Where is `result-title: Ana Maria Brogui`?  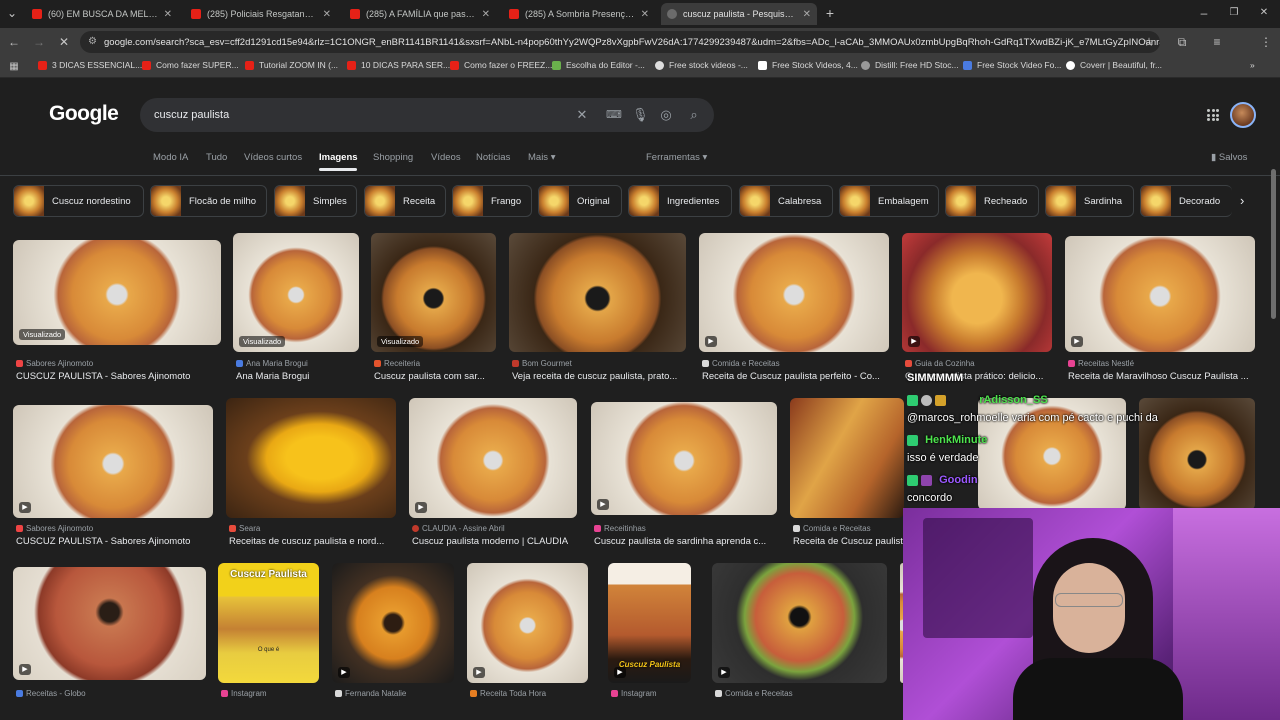
result-title: Ana Maria Brogui is located at coordinates (297, 376).